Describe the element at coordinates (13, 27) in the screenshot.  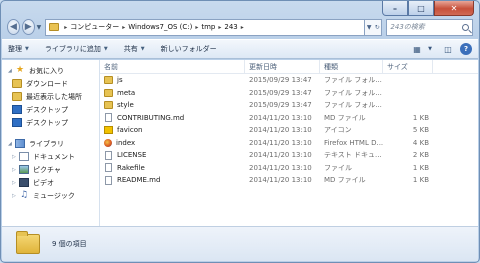
I see `back-button: ◀` at that location.